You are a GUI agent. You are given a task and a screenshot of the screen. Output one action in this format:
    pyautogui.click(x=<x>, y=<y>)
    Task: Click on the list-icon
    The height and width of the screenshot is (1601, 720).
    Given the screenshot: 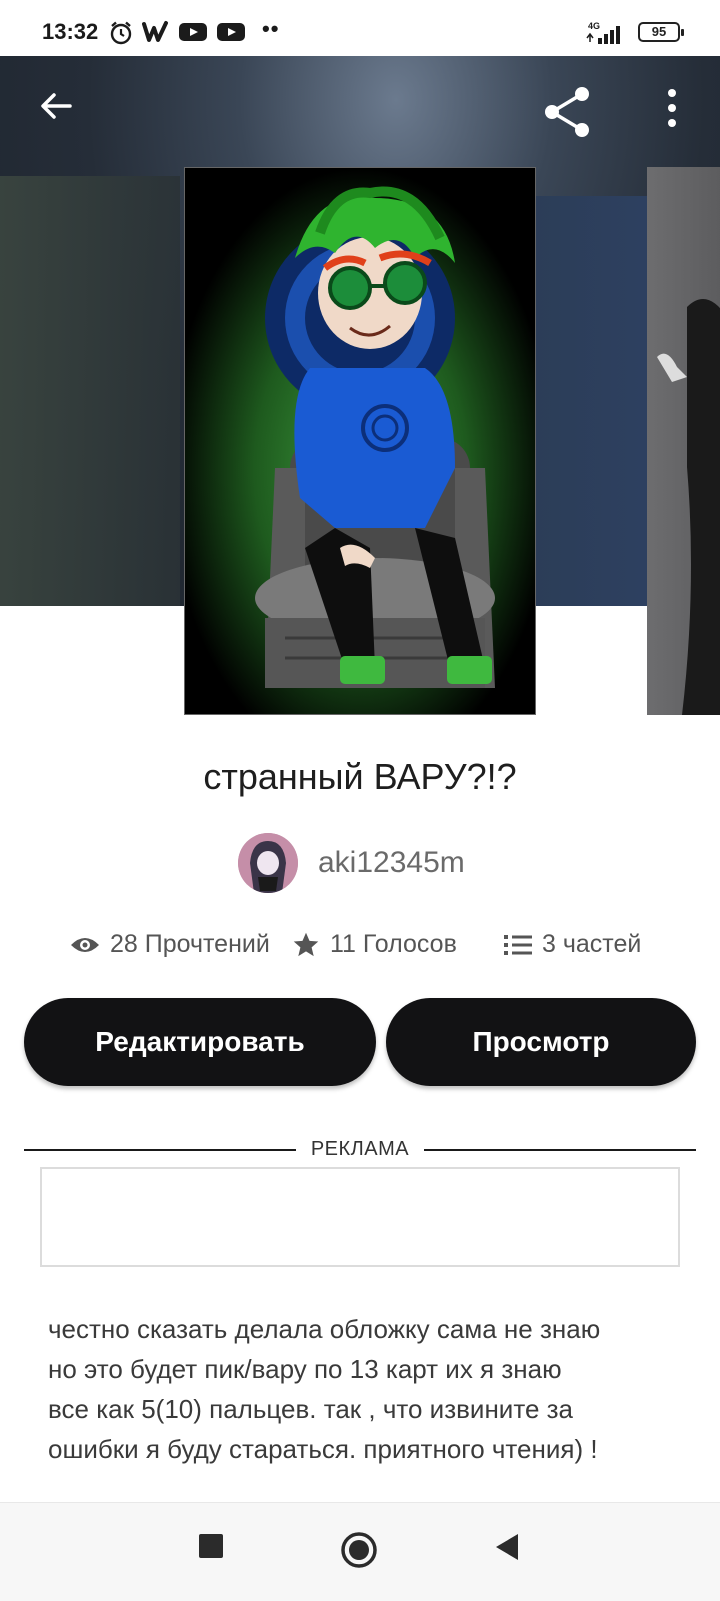 What is the action you would take?
    pyautogui.click(x=518, y=944)
    